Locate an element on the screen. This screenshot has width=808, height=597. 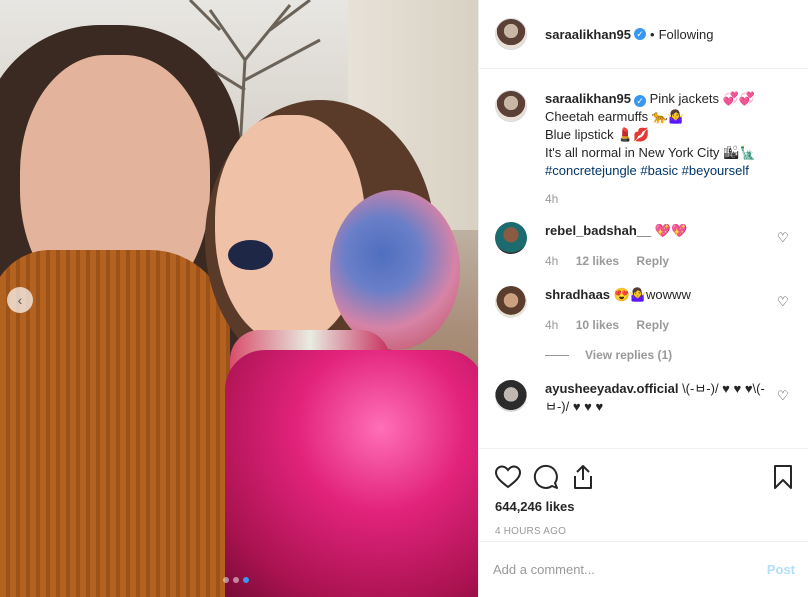
carousel-prev-button: ‹ is located at coordinates (20, 300).